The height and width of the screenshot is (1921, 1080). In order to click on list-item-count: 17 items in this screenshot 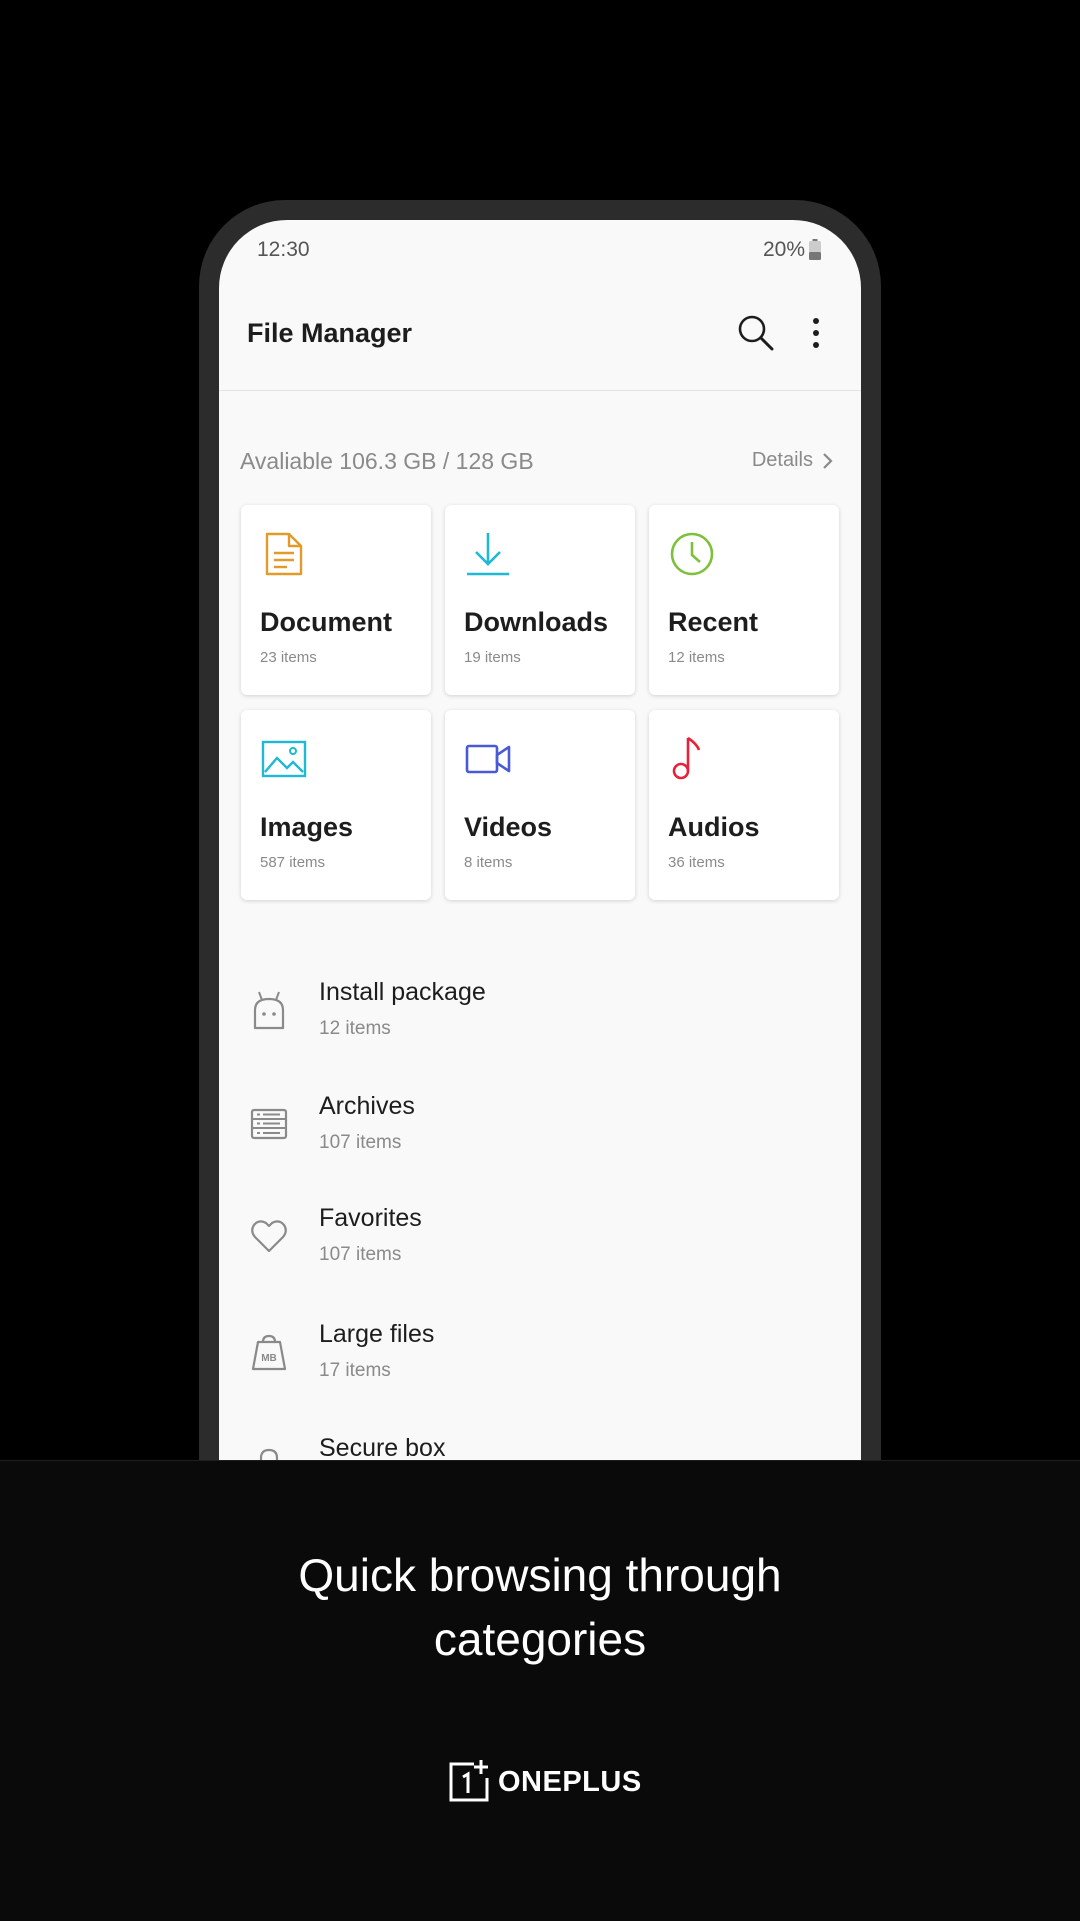, I will do `click(355, 1370)`.